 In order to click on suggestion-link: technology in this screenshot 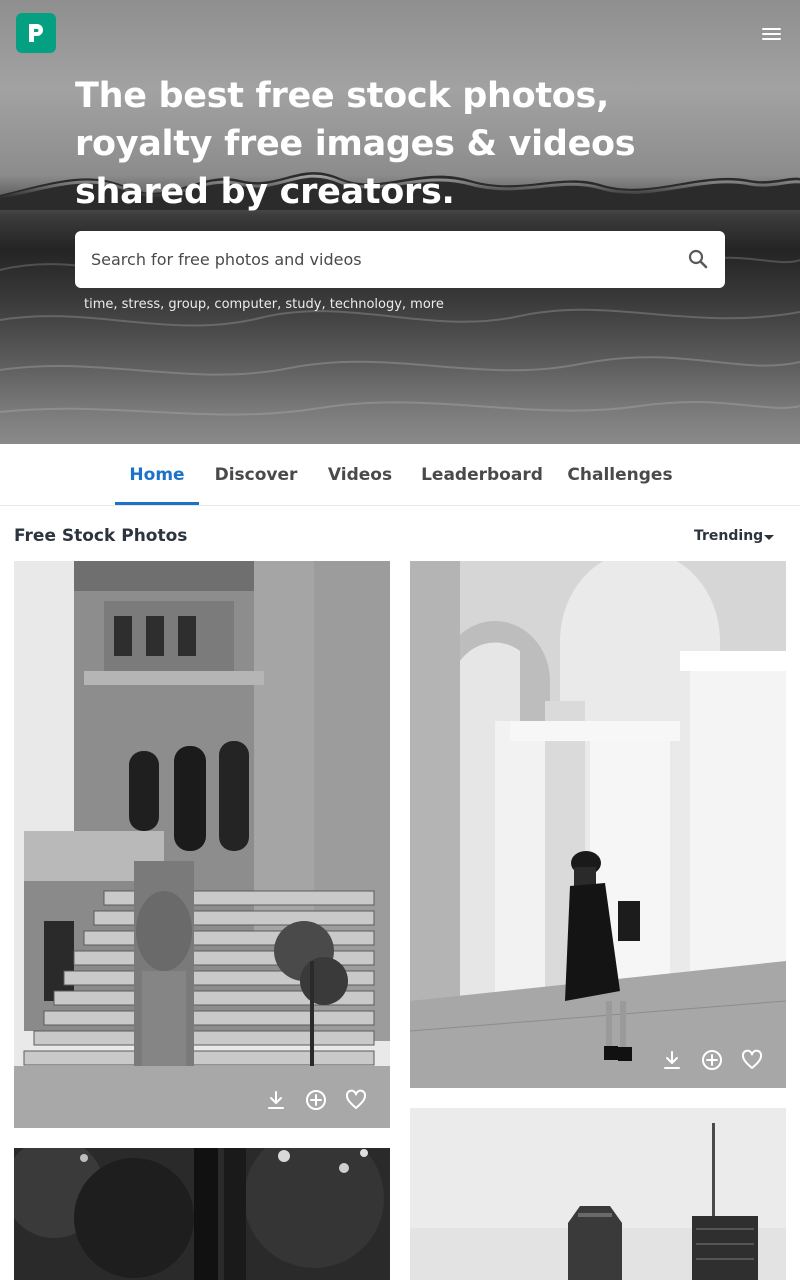, I will do `click(366, 304)`.